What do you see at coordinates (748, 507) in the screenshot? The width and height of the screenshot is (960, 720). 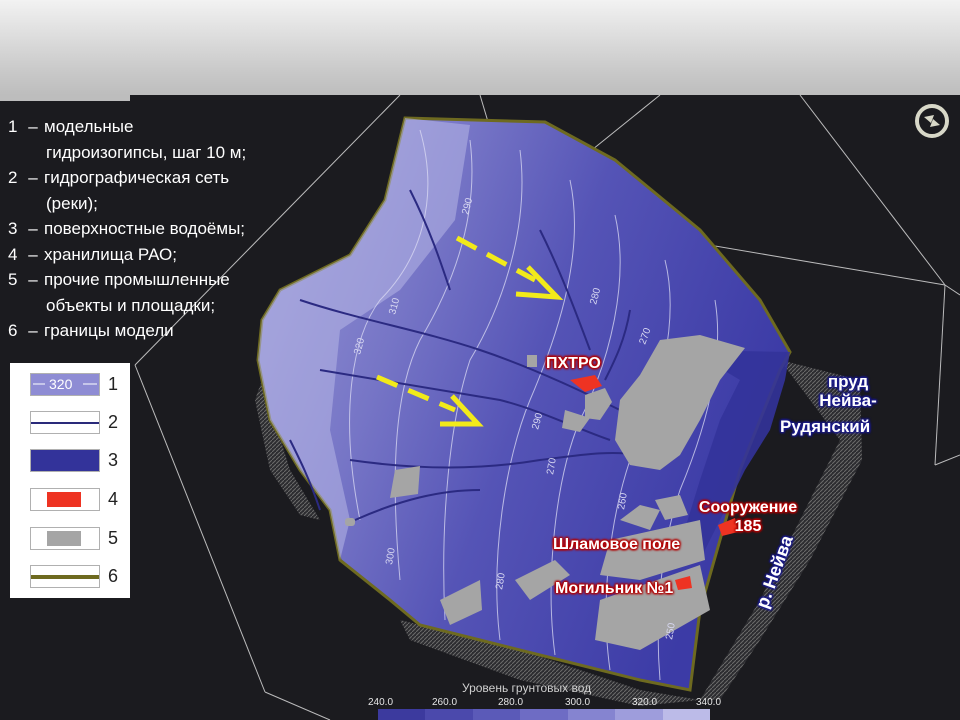 I see `label-structure-line: Сооружение` at bounding box center [748, 507].